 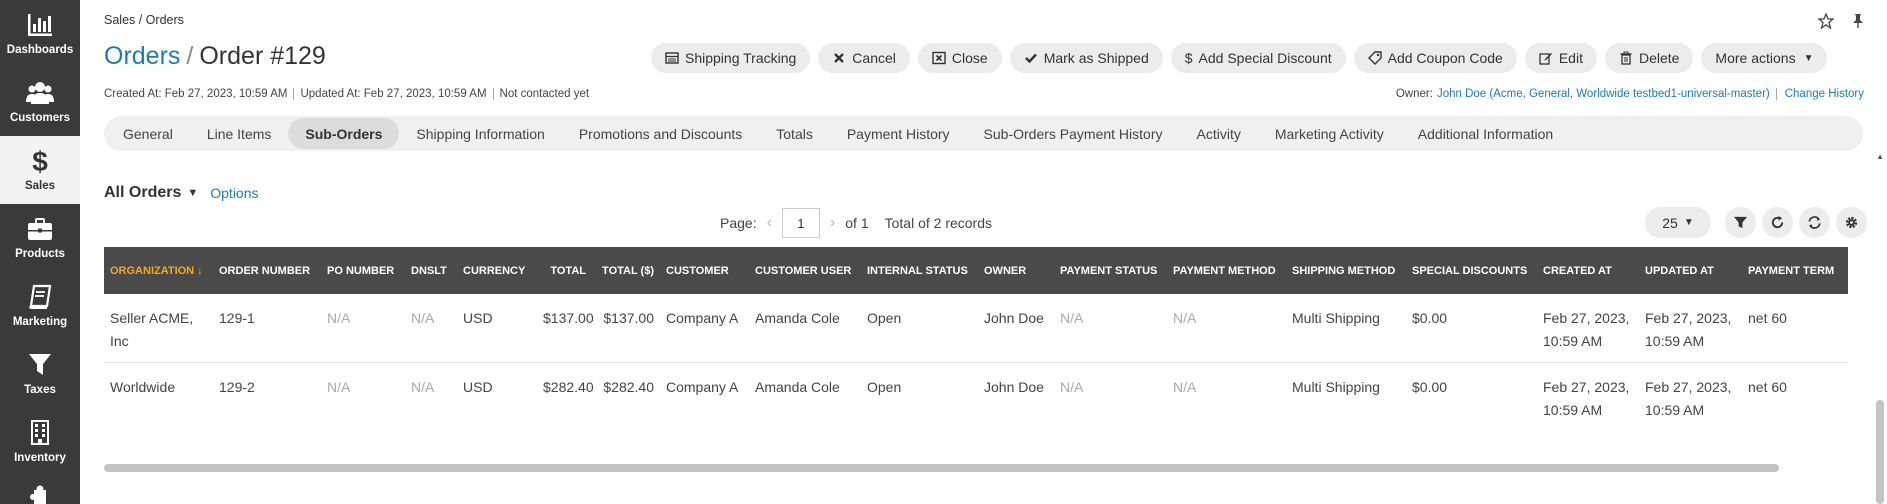 I want to click on delete-button: Delete, so click(x=1649, y=58).